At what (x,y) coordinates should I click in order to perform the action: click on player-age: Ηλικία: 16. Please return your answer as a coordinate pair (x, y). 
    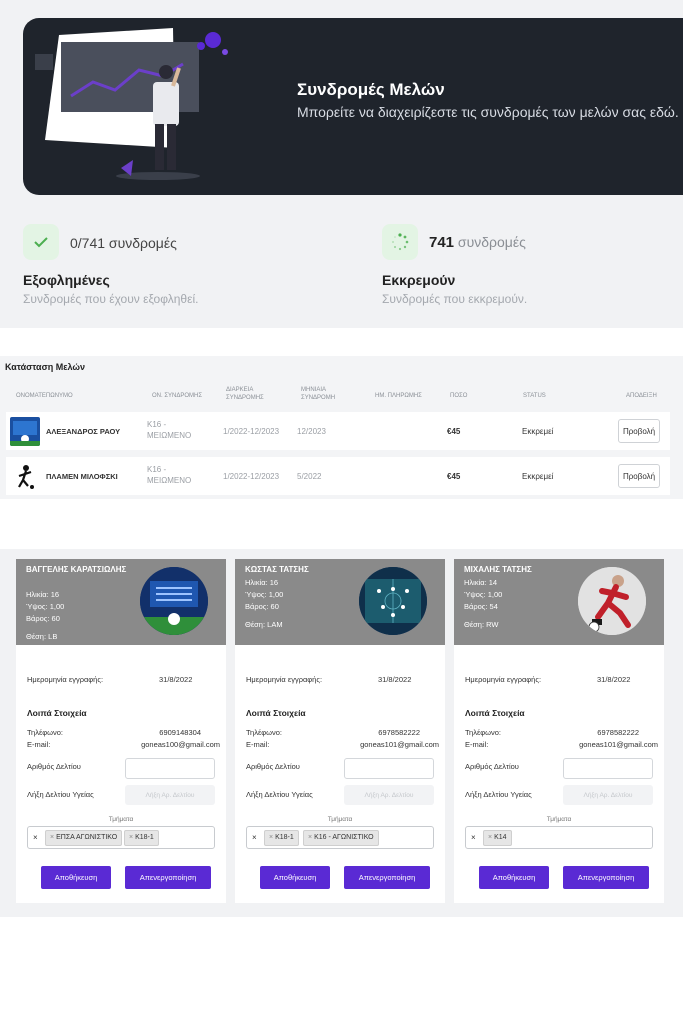
    Looking at the image, I should click on (262, 582).